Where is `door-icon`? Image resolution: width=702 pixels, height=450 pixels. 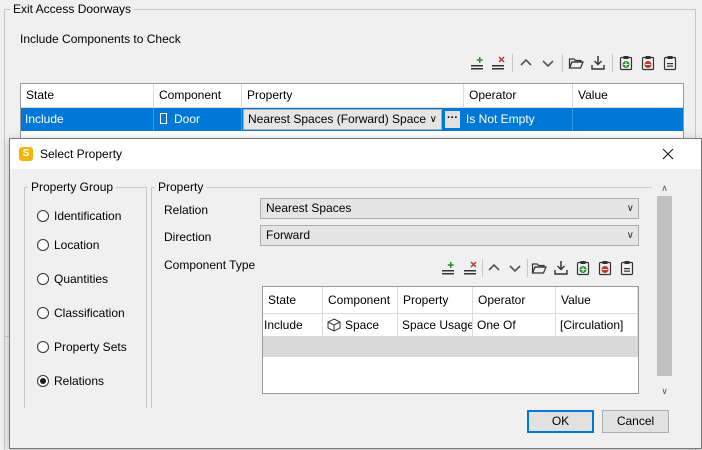 door-icon is located at coordinates (163, 118).